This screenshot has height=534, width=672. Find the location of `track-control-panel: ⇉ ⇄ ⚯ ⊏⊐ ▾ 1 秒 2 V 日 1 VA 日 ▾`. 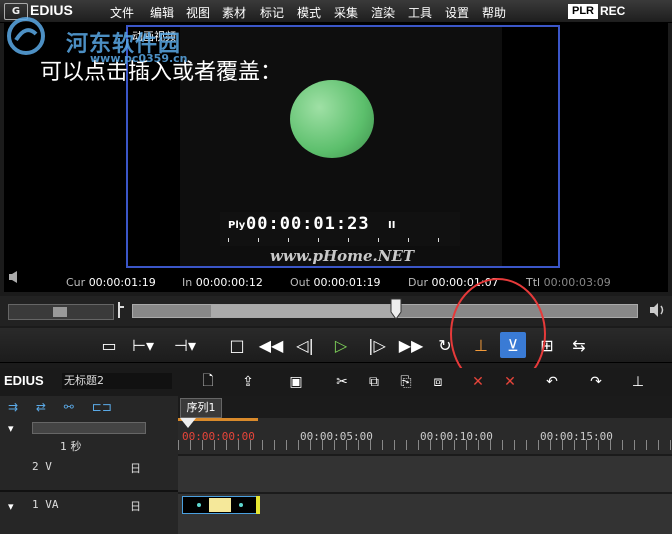

track-control-panel: ⇉ ⇄ ⚯ ⊏⊐ ▾ 1 秒 2 V 日 1 VA 日 ▾ is located at coordinates (89, 465).